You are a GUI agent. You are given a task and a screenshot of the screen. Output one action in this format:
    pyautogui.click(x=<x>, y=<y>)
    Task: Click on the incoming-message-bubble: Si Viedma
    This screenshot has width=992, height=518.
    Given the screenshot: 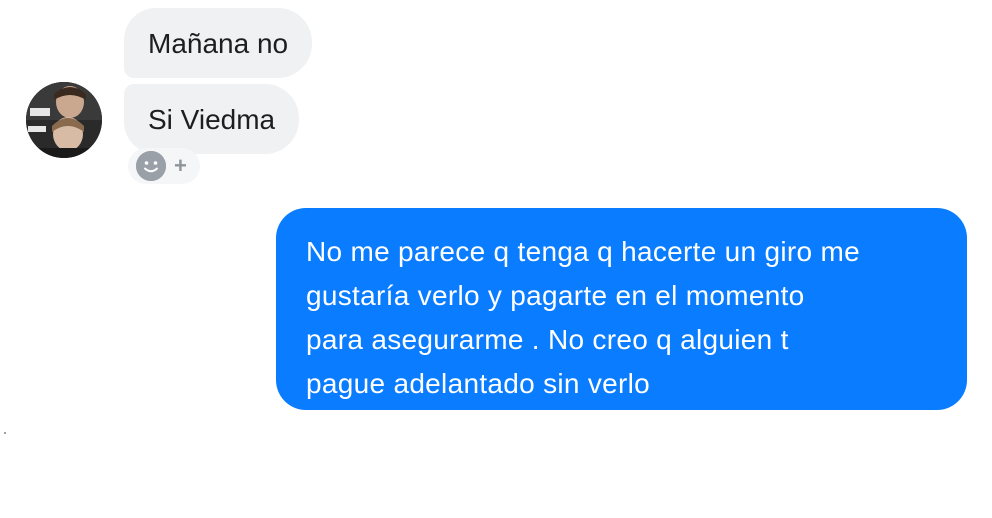 What is the action you would take?
    pyautogui.click(x=212, y=119)
    